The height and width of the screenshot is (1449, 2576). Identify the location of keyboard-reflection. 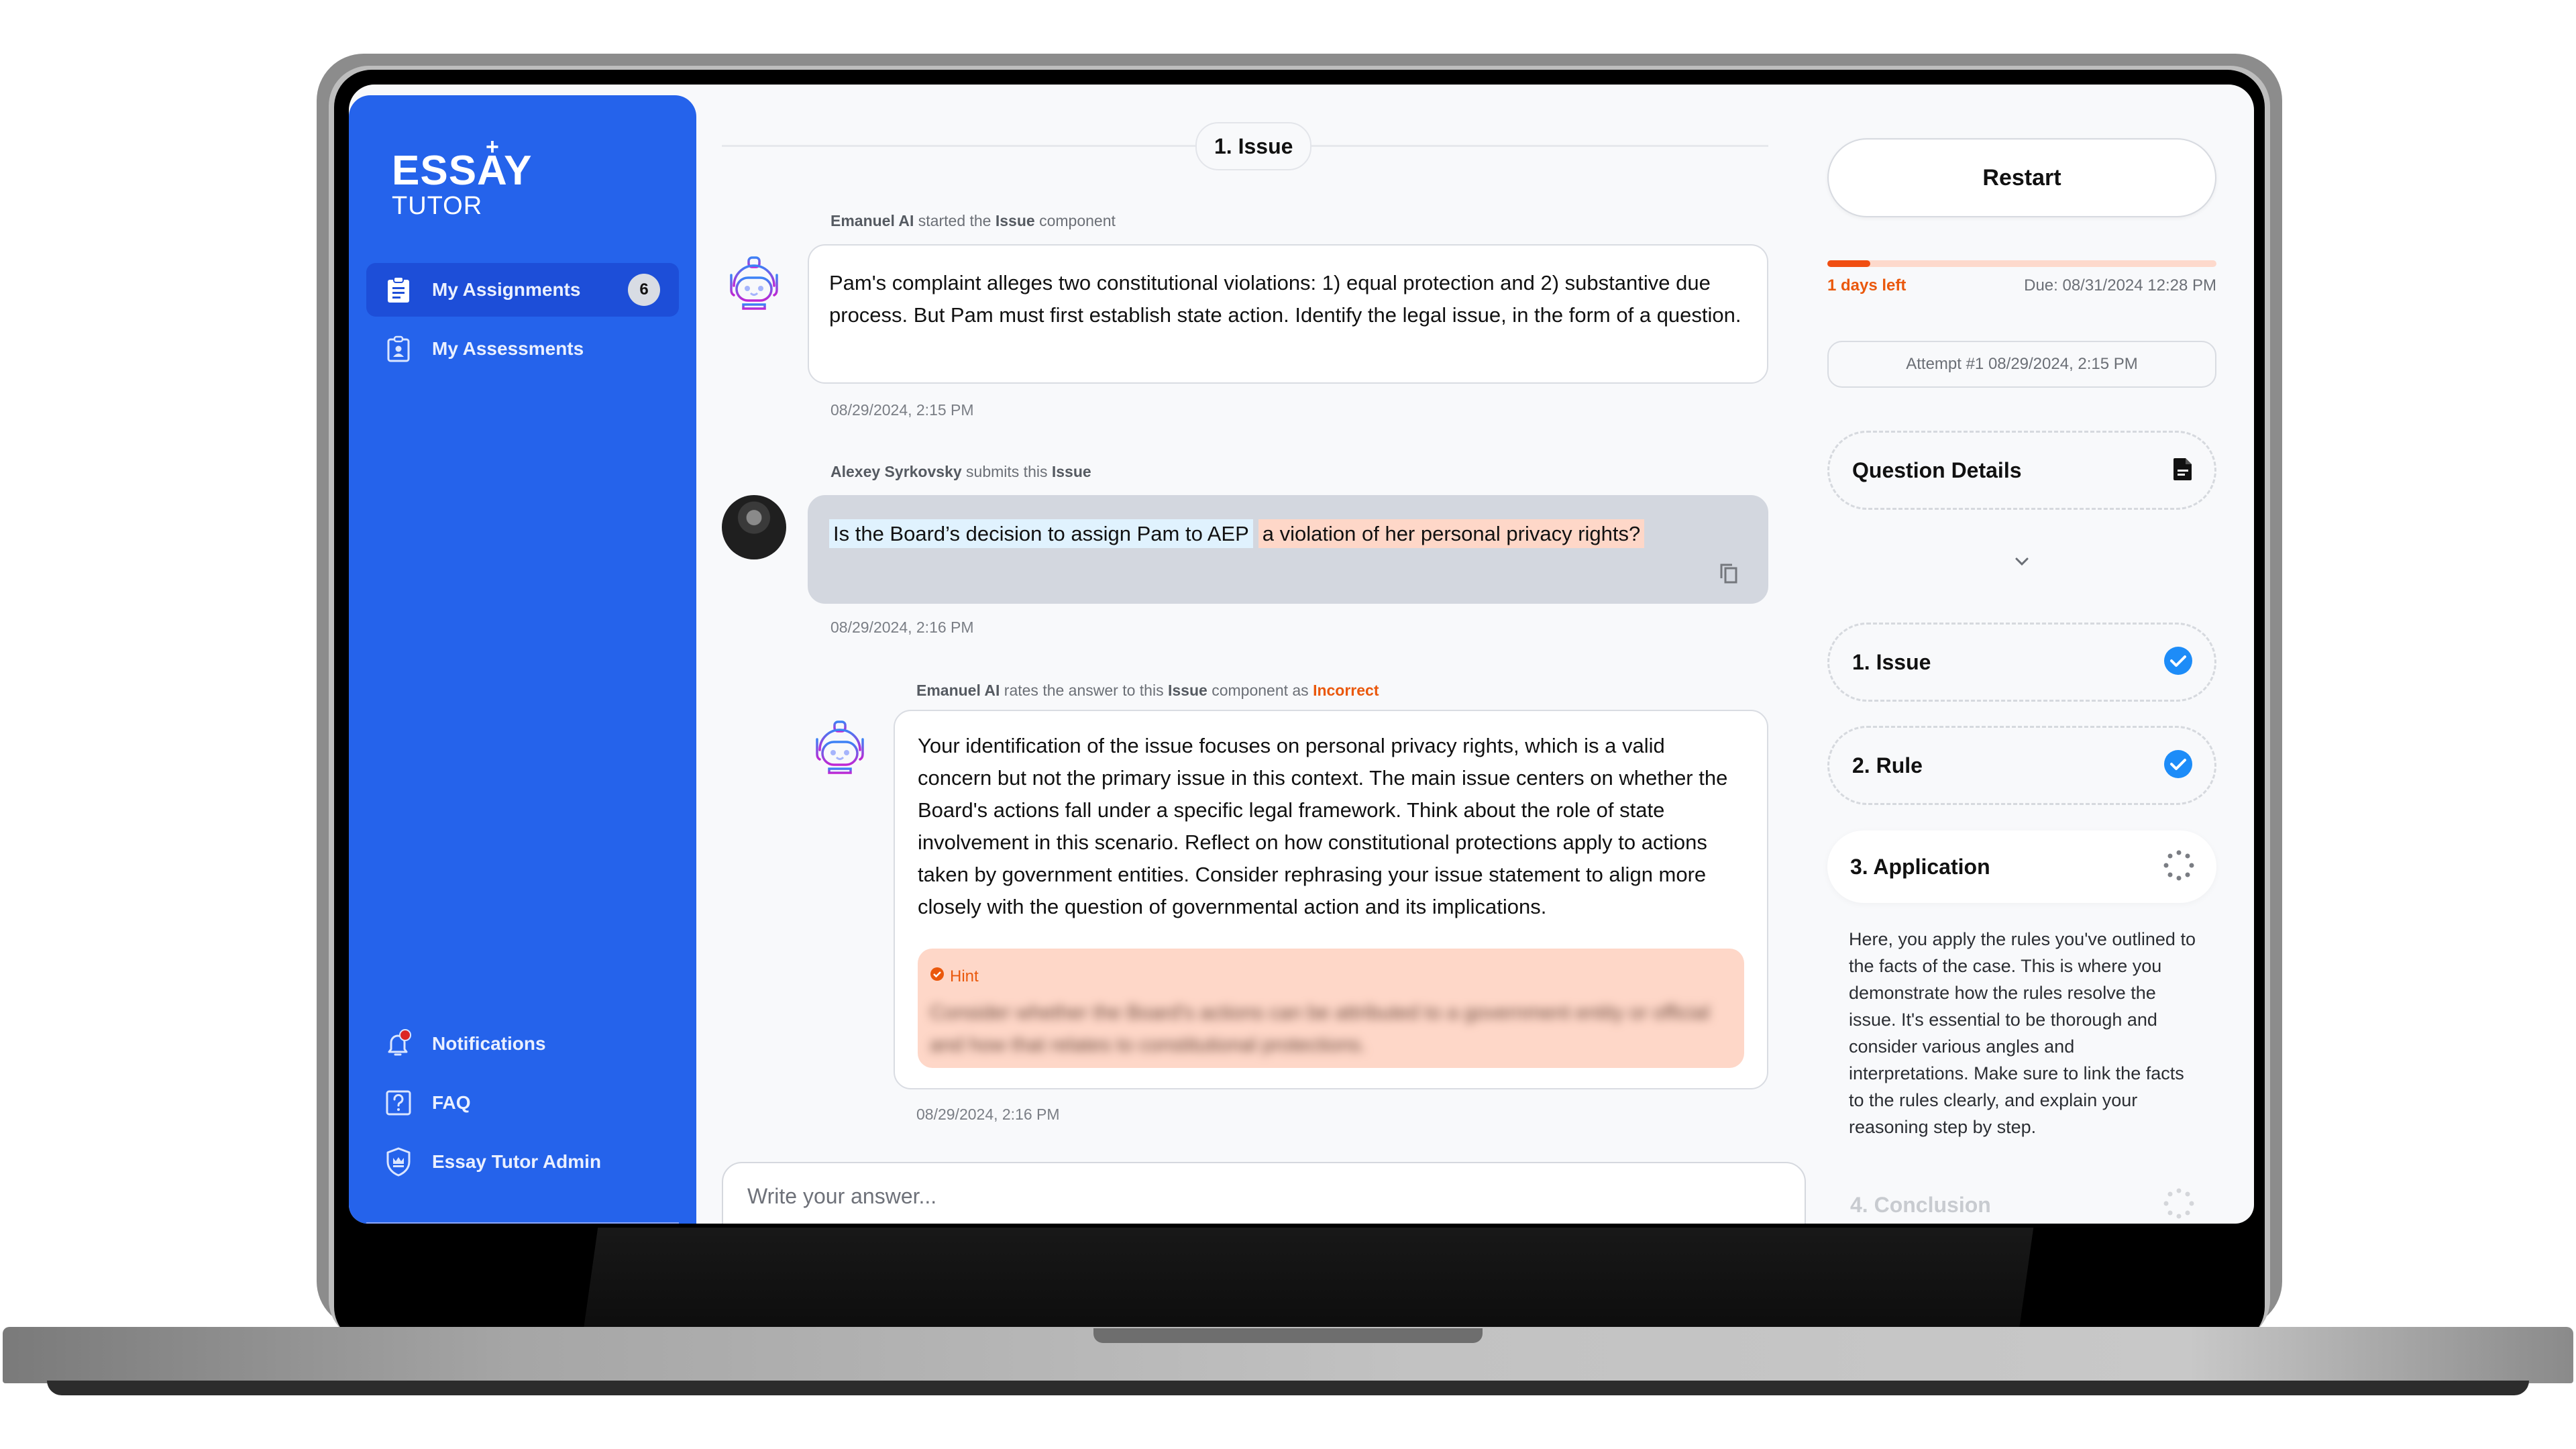
(1308, 1281).